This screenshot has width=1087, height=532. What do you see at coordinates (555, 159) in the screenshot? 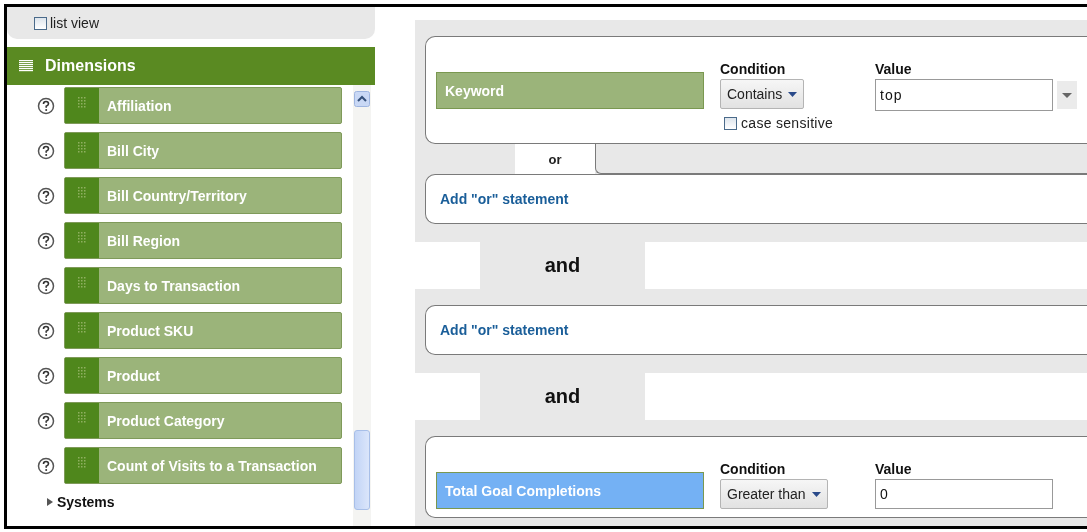
I see `or-label: or` at bounding box center [555, 159].